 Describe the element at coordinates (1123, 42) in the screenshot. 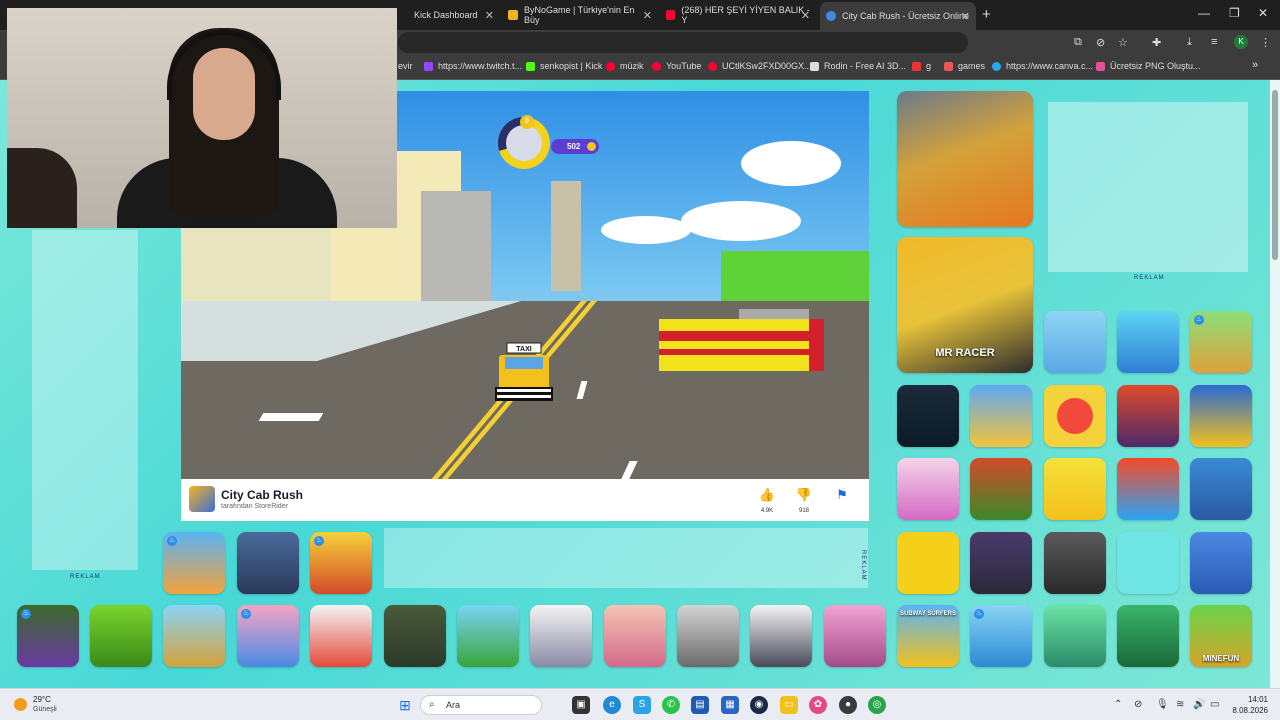

I see `bookmark-star-icon: ☆` at that location.